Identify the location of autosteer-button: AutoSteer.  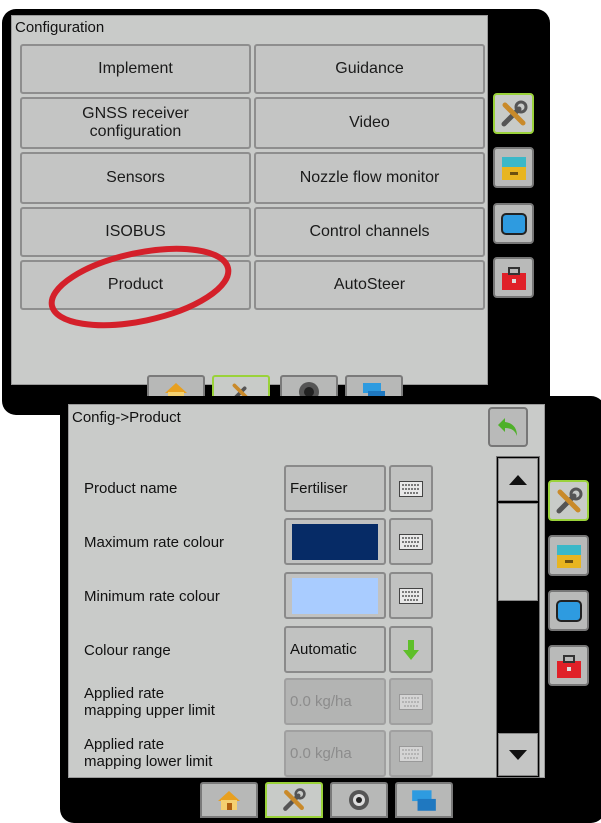
(369, 285).